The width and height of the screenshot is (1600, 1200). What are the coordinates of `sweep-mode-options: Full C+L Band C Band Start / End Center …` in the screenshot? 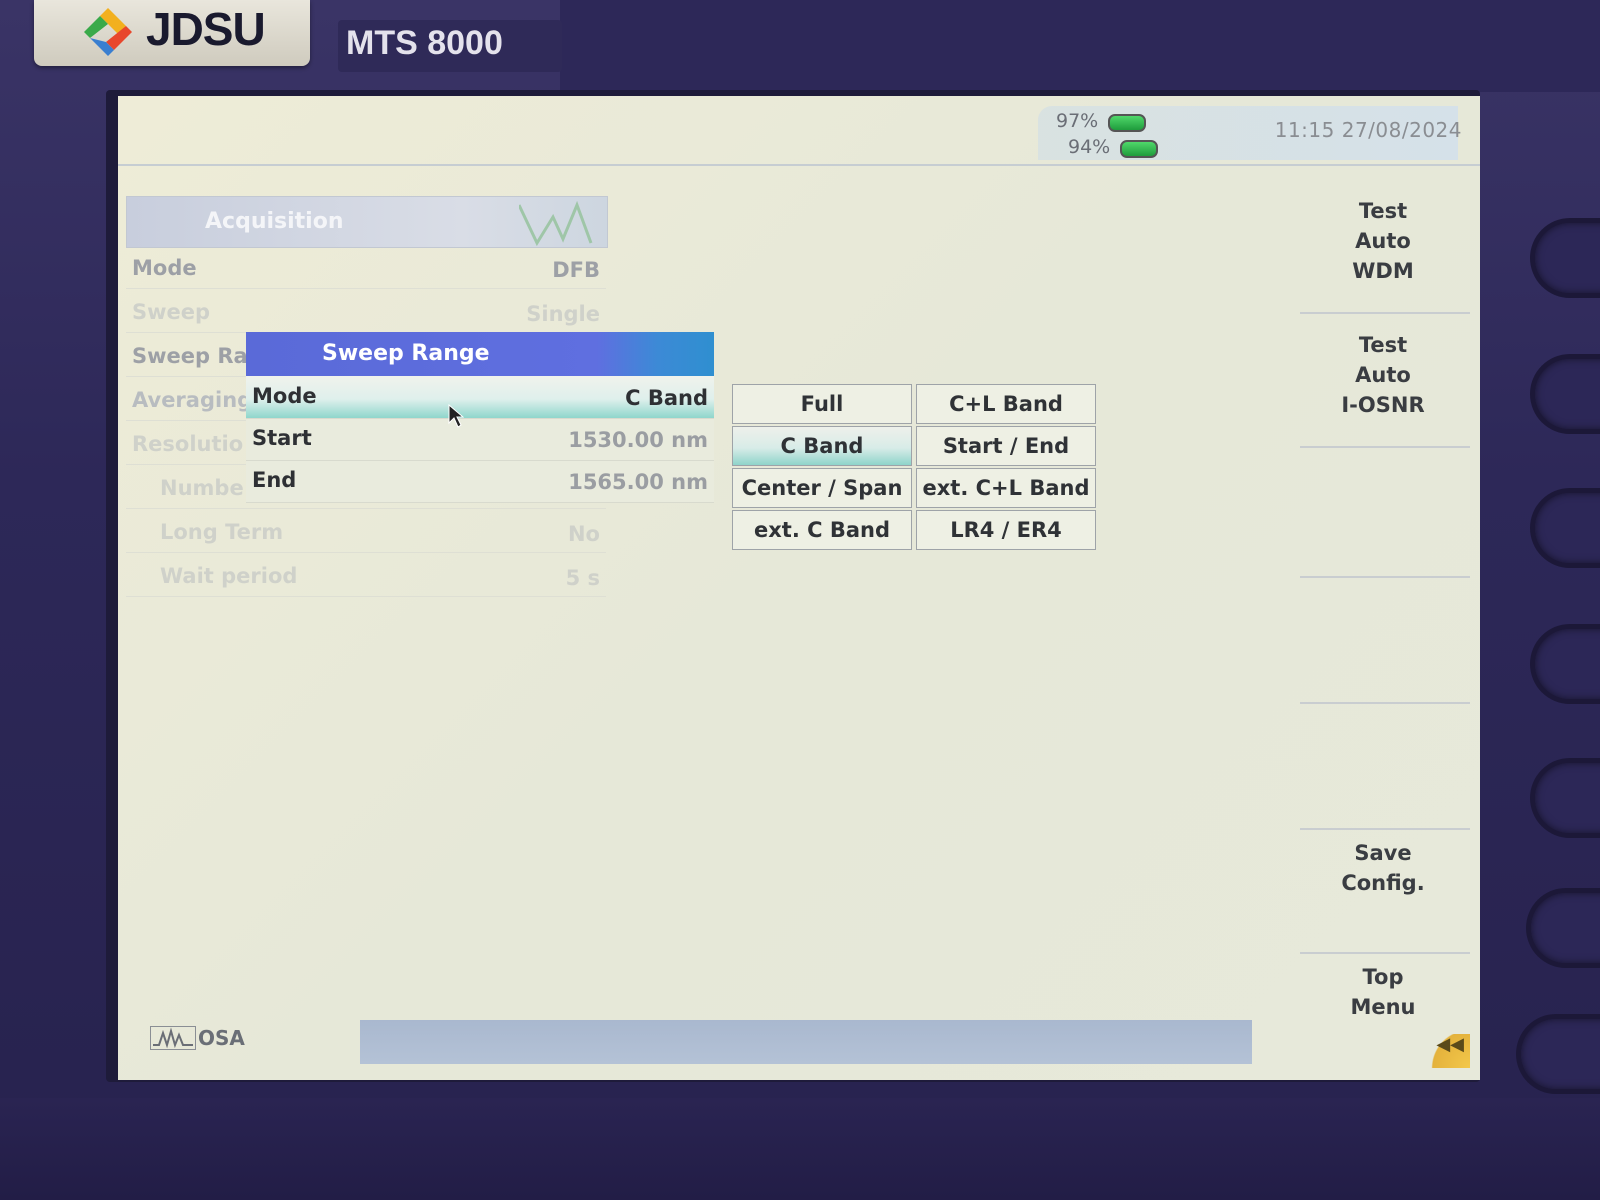 It's located at (916, 468).